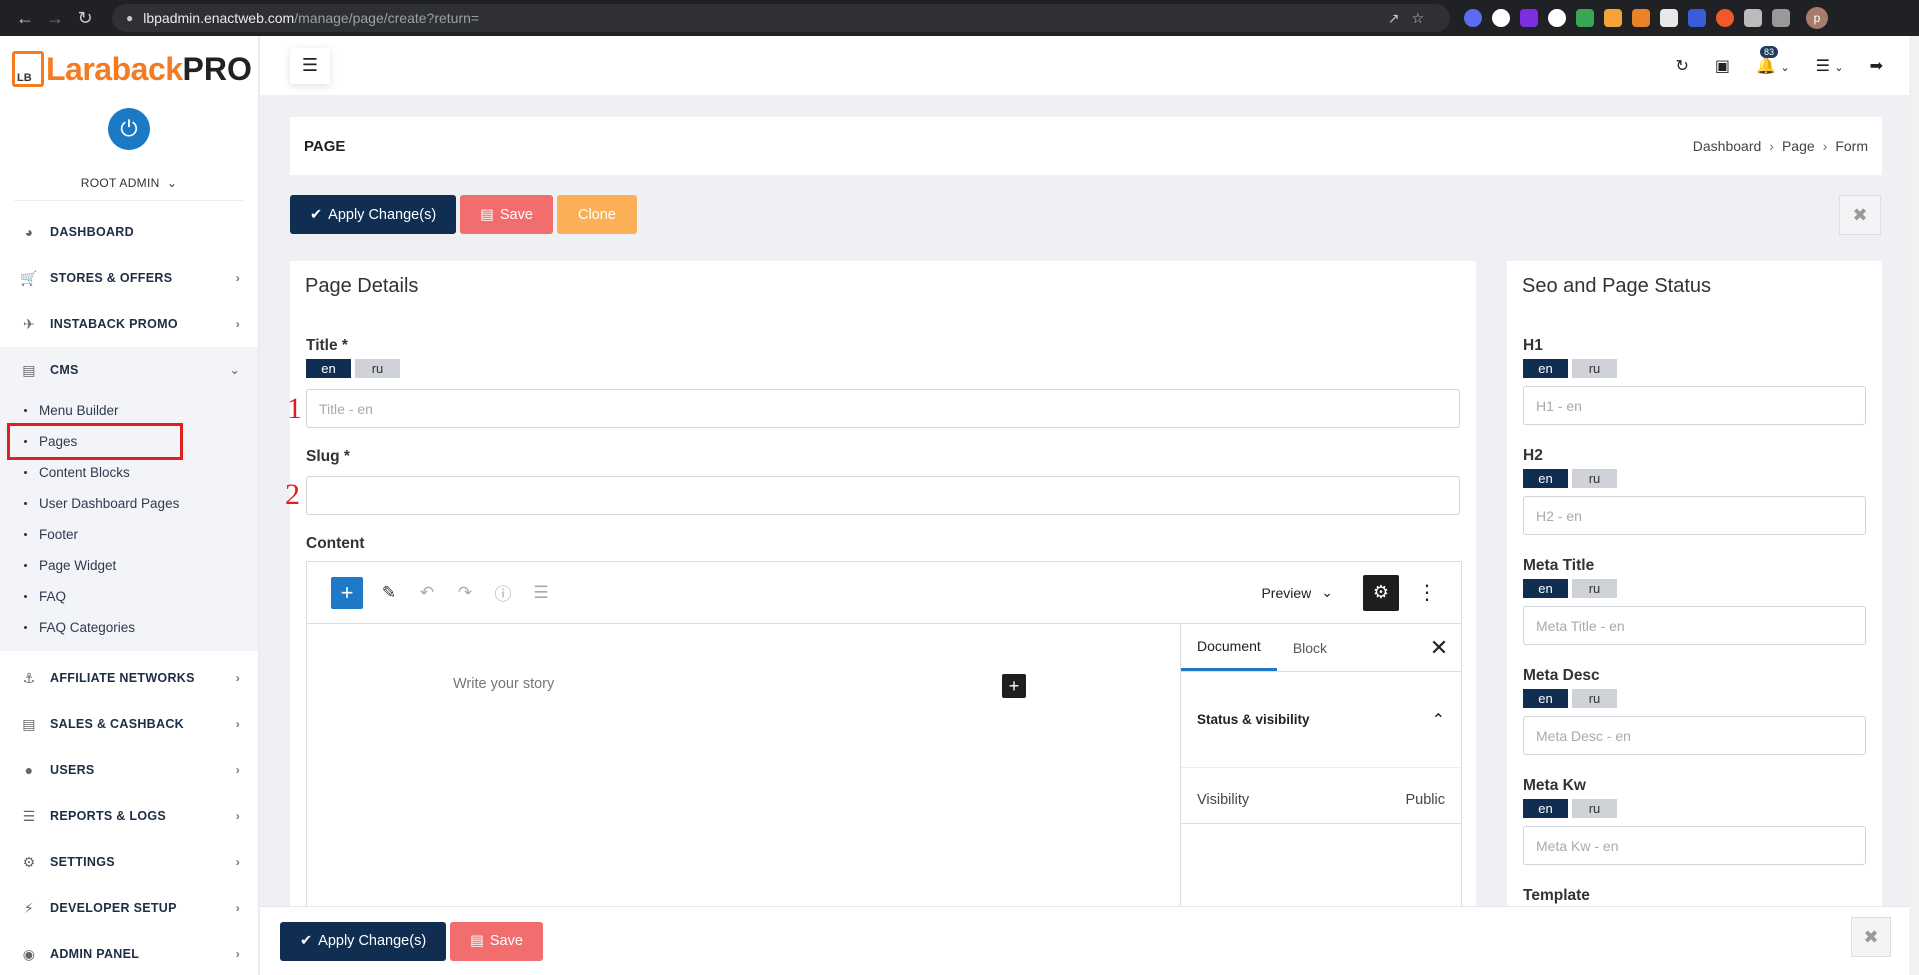 This screenshot has width=1919, height=975. I want to click on submenu-item-footer: Footer, so click(129, 534).